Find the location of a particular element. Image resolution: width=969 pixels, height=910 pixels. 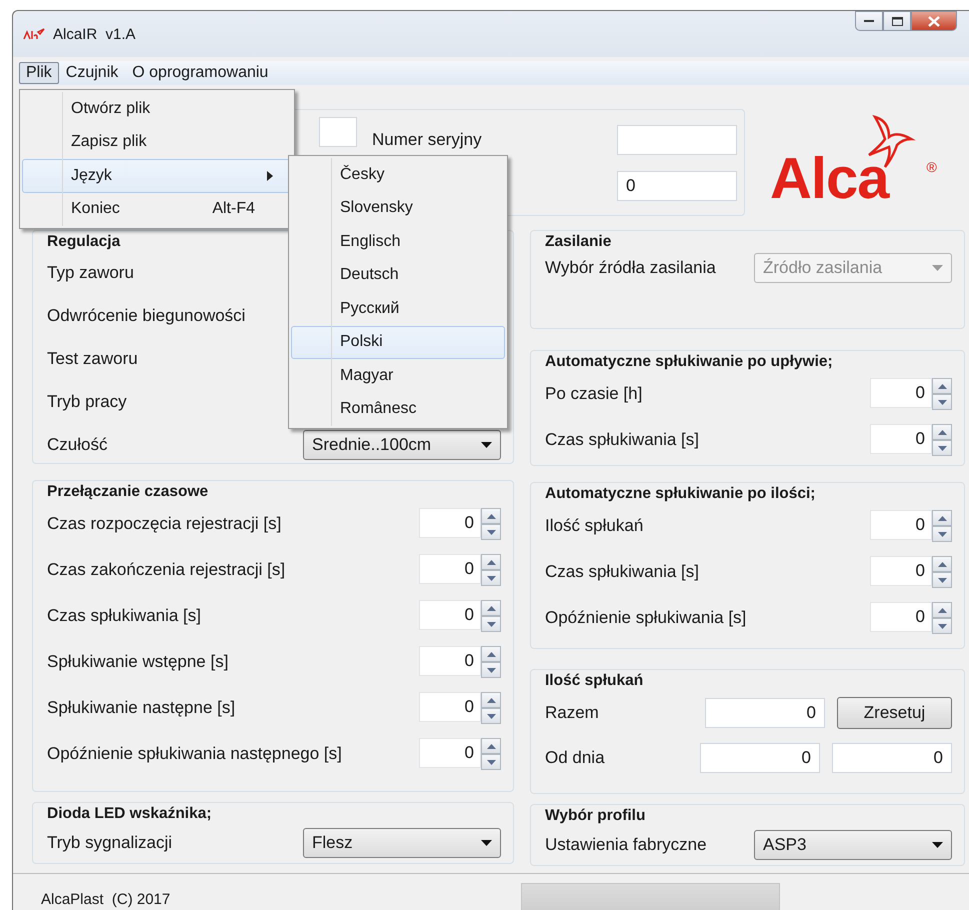

menu-item: Plik is located at coordinates (39, 73).